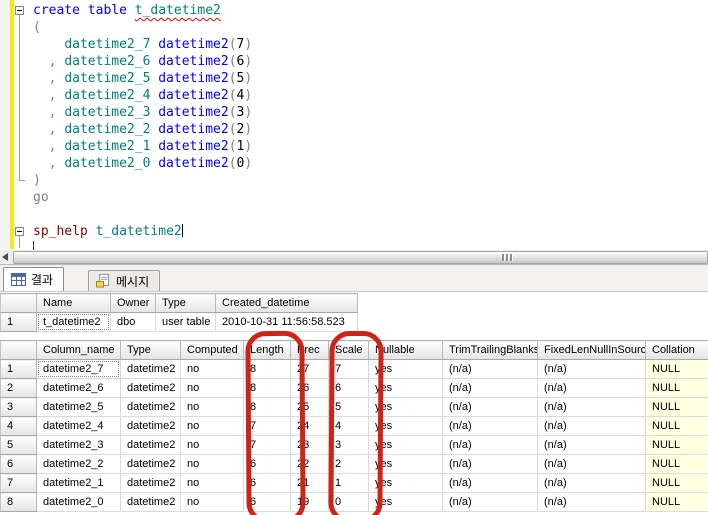 The width and height of the screenshot is (708, 515). What do you see at coordinates (142, 44) in the screenshot?
I see `code-line: datetime2_7 datetime2(7)` at bounding box center [142, 44].